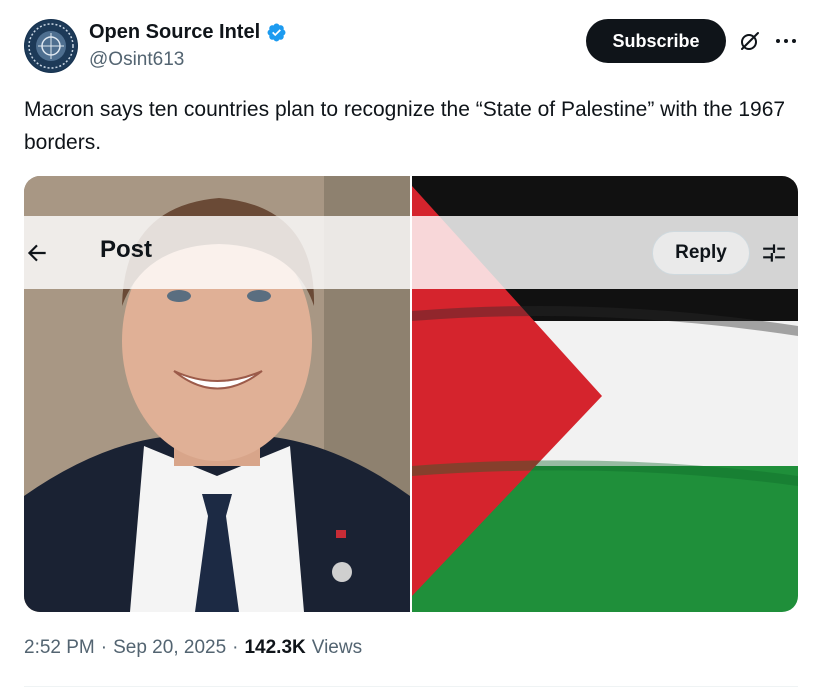 The height and width of the screenshot is (692, 821). I want to click on post-overlay-header: Post Reply, so click(411, 252).